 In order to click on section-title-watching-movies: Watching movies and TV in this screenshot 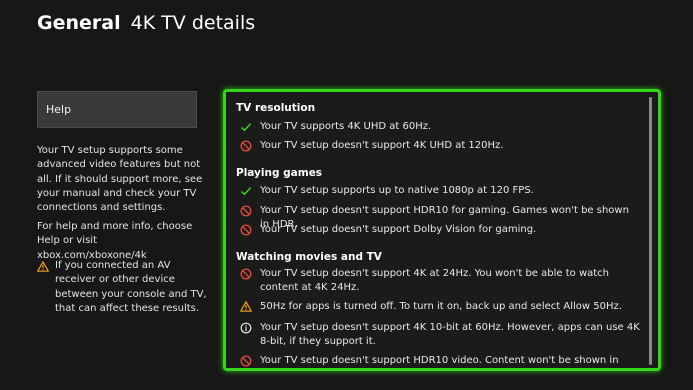, I will do `click(309, 257)`.